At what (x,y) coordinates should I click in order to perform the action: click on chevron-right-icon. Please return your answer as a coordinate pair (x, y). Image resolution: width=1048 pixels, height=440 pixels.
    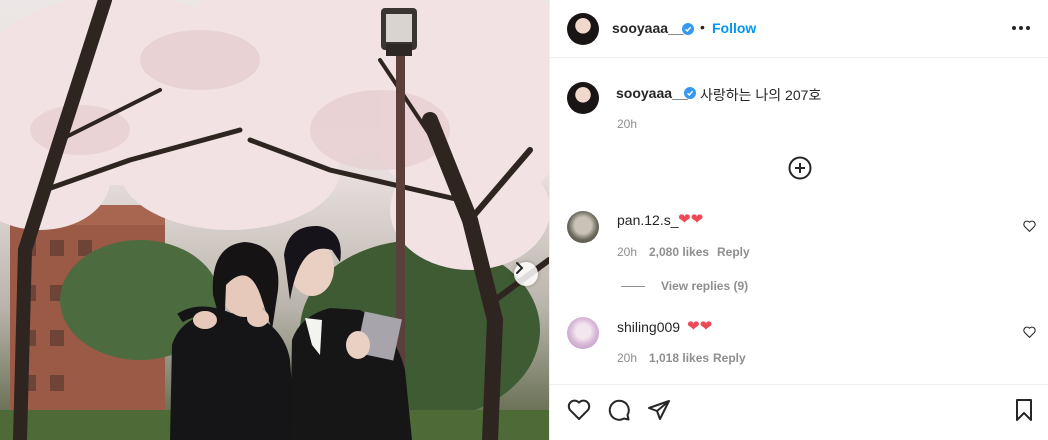
    Looking at the image, I should click on (520, 268).